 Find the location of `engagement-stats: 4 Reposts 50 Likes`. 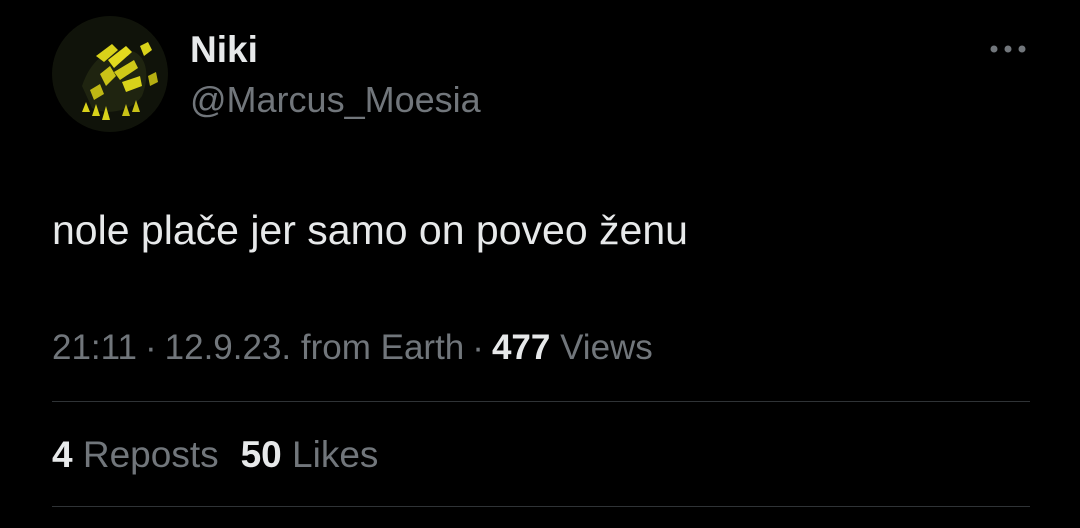

engagement-stats: 4 Reposts 50 Likes is located at coordinates (215, 455).